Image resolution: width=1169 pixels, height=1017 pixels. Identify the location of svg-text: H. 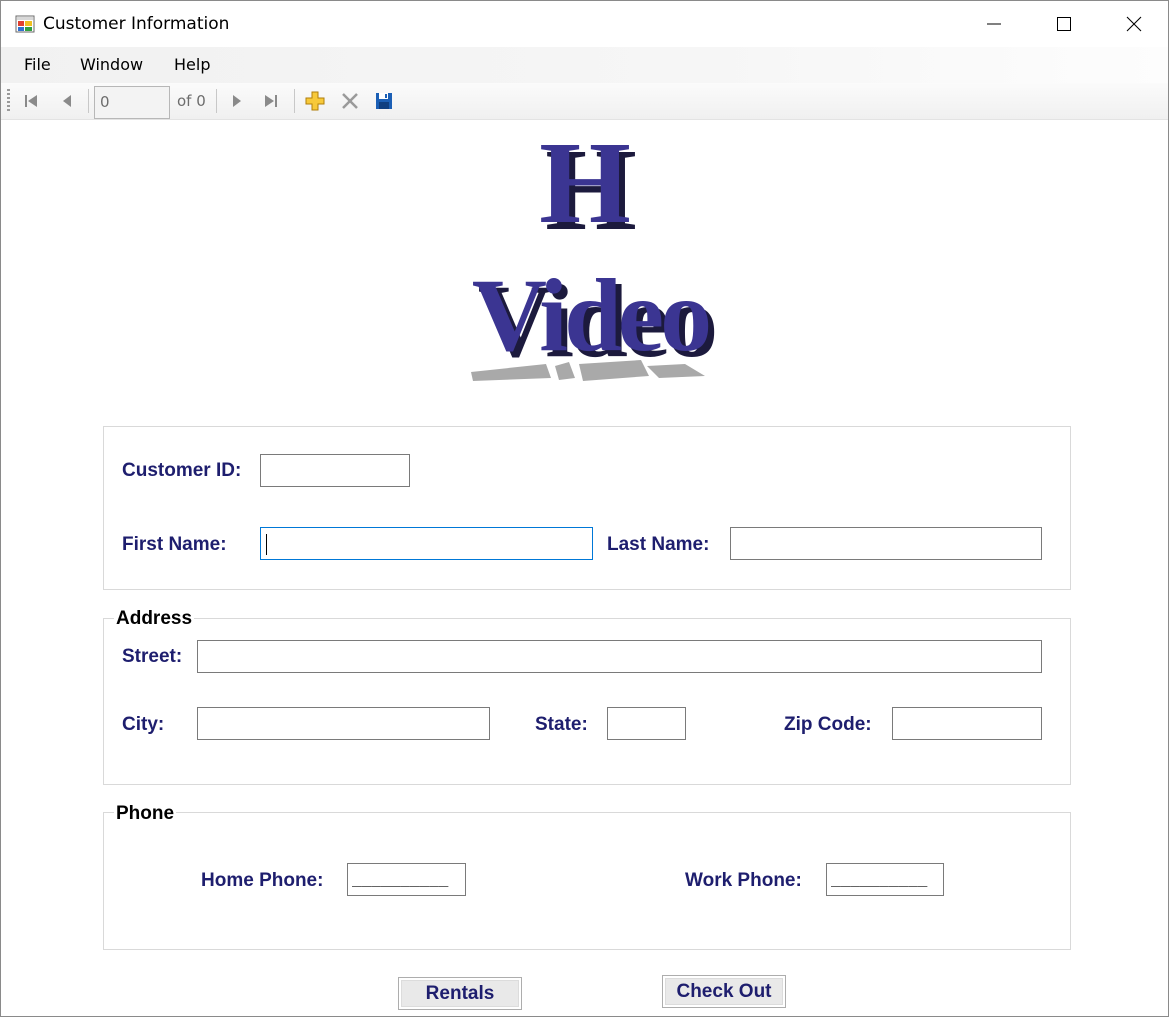
(585, 187).